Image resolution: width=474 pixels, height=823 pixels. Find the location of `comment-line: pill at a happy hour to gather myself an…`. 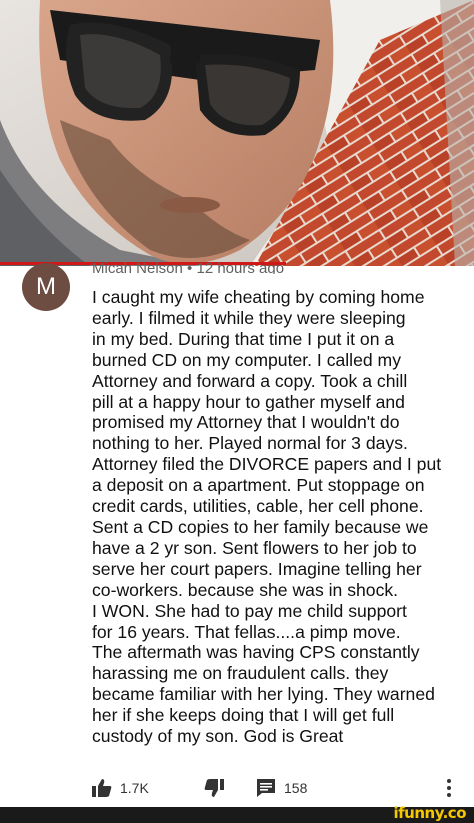

comment-line: pill at a happy hour to gather myself an… is located at coordinates (248, 401).